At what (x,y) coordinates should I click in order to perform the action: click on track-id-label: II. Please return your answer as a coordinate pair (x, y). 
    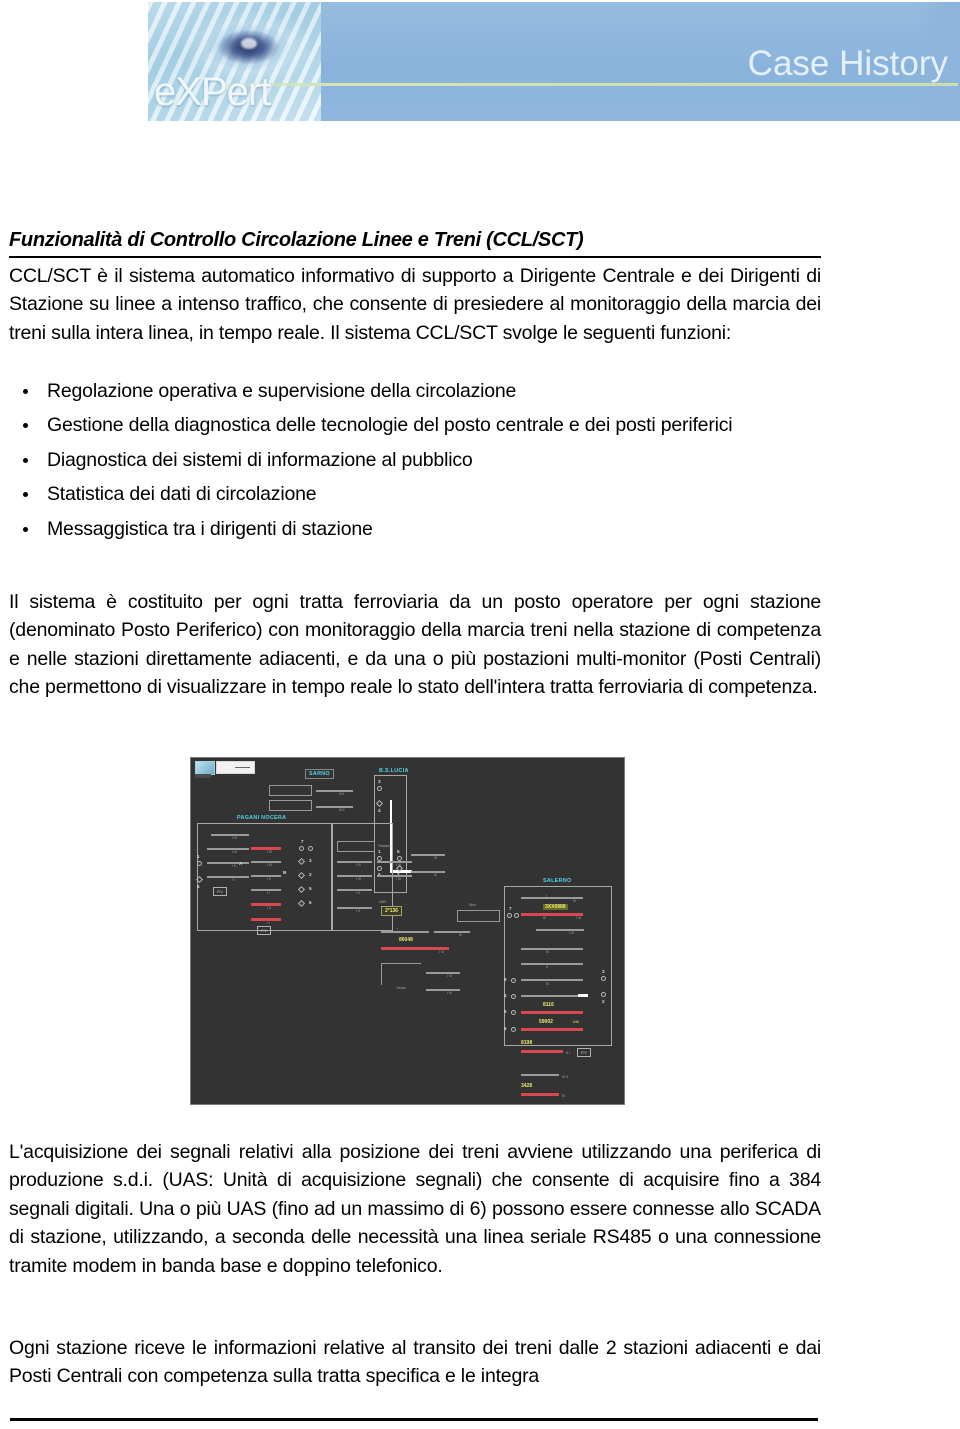
    Looking at the image, I should click on (547, 967).